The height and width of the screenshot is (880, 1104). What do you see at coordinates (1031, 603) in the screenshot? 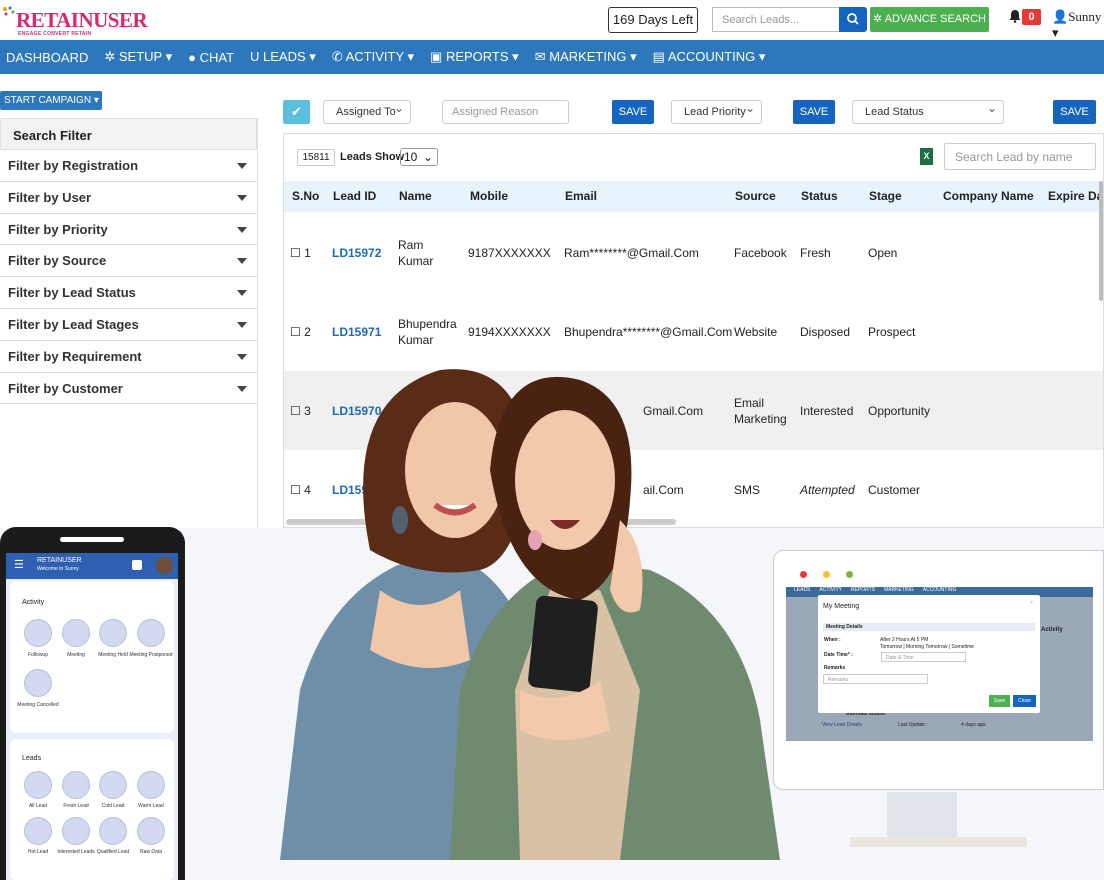
I see `modal-close-icon: ×` at bounding box center [1031, 603].